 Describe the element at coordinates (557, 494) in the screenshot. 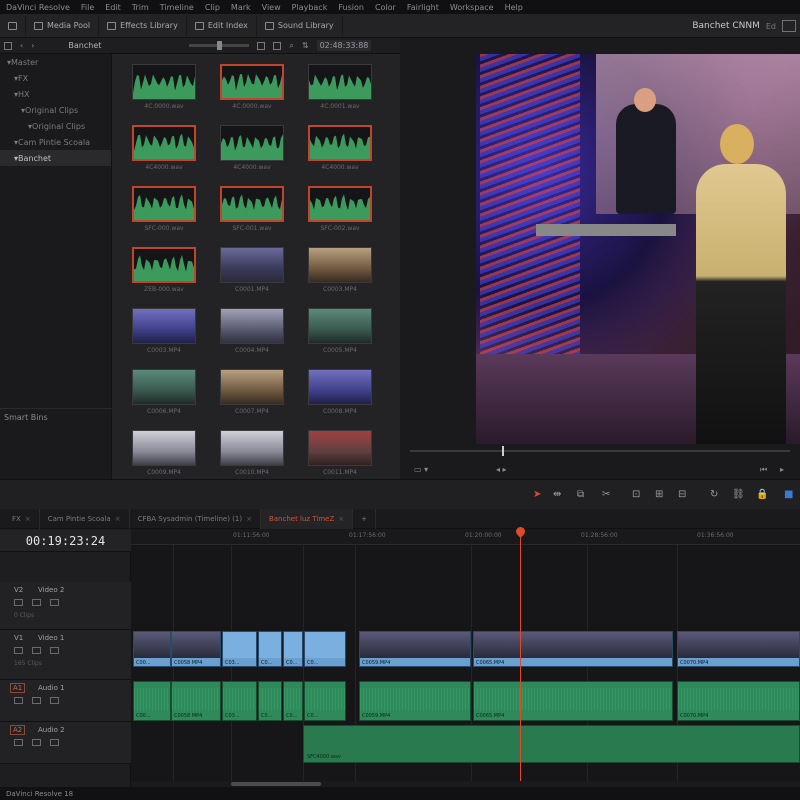

I see `trim-tool-icon: ⇹` at that location.